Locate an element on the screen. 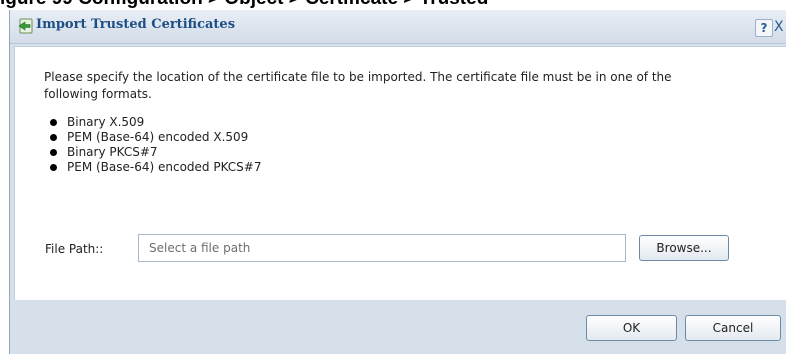  format-item-label: Binary X.509 is located at coordinates (106, 122).